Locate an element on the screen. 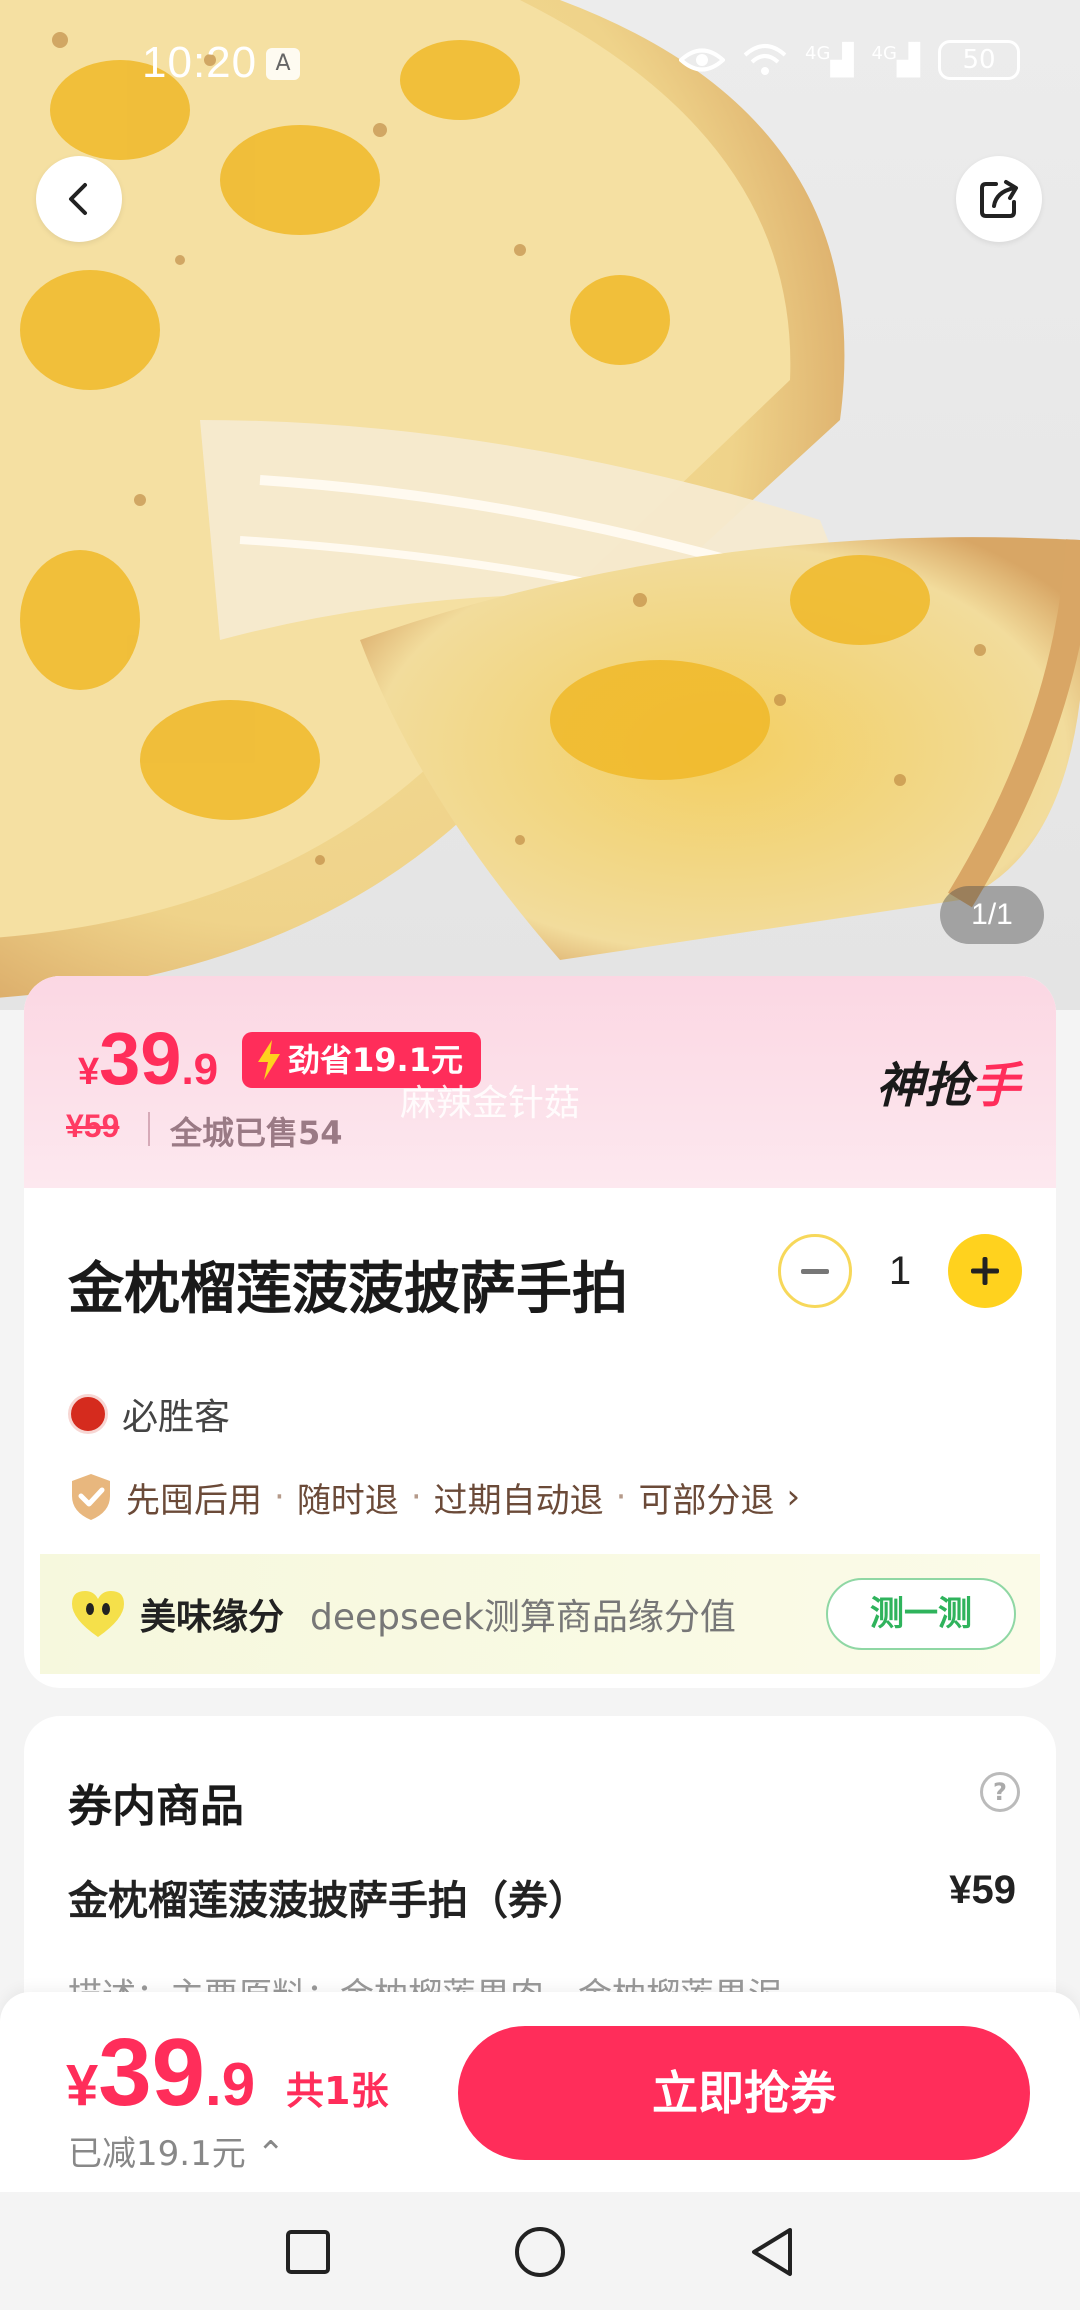  image-counter: 1/1 is located at coordinates (992, 915).